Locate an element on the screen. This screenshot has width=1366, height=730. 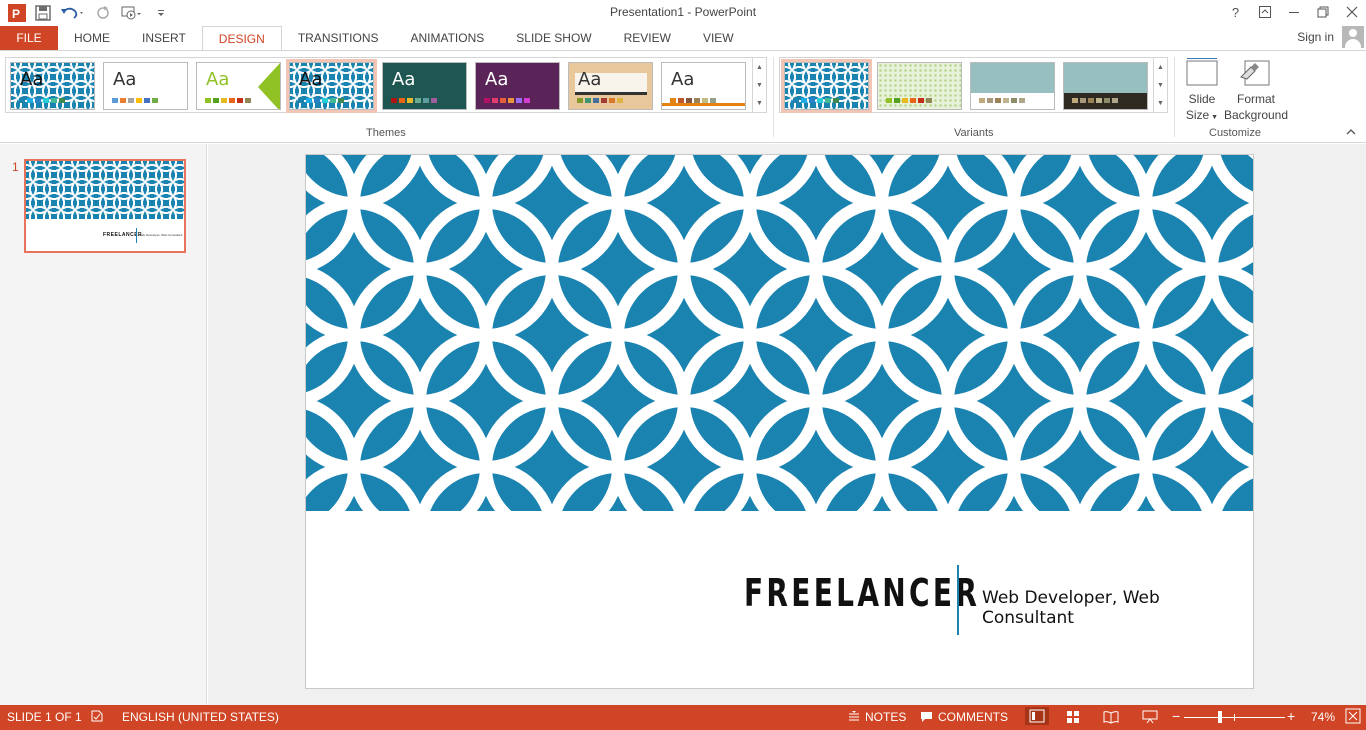
title-divider is located at coordinates (958, 600).